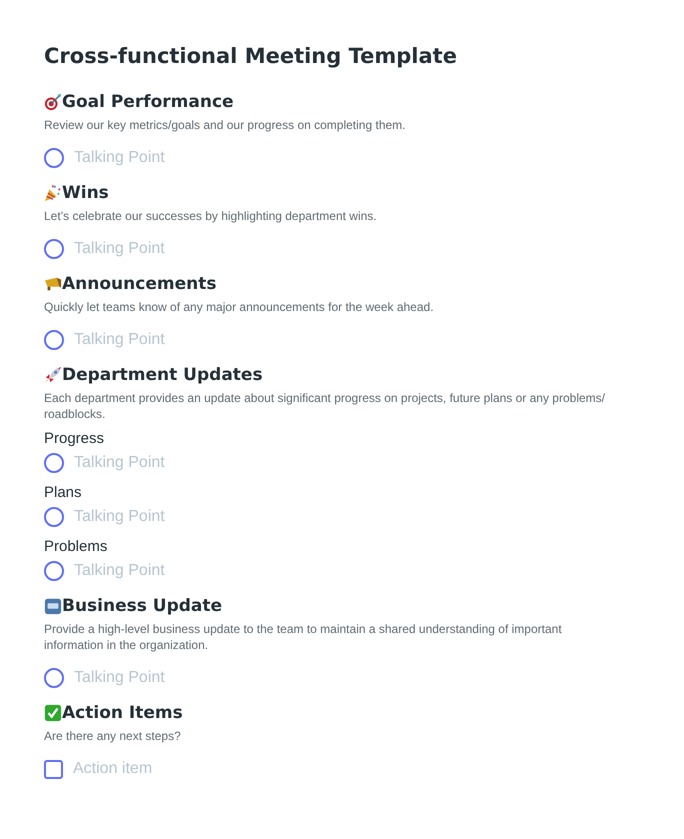 The height and width of the screenshot is (839, 684). Describe the element at coordinates (53, 284) in the screenshot. I see `megaphone-icon` at that location.